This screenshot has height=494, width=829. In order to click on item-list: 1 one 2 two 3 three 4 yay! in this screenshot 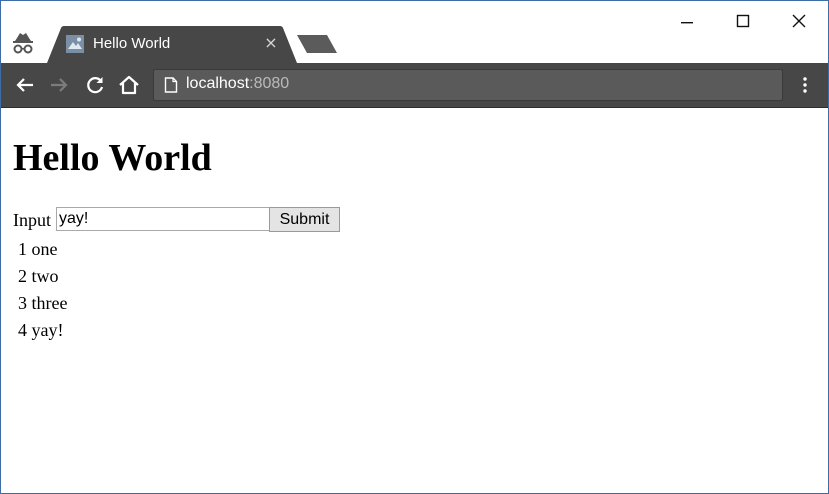, I will do `click(42, 290)`.